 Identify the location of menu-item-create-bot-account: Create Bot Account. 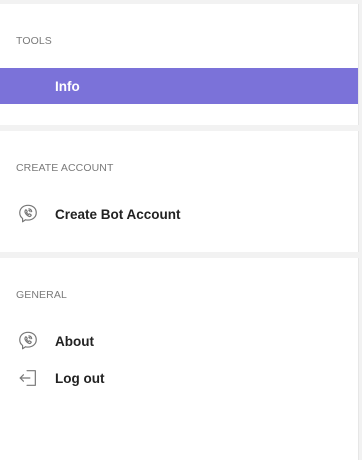
(179, 214).